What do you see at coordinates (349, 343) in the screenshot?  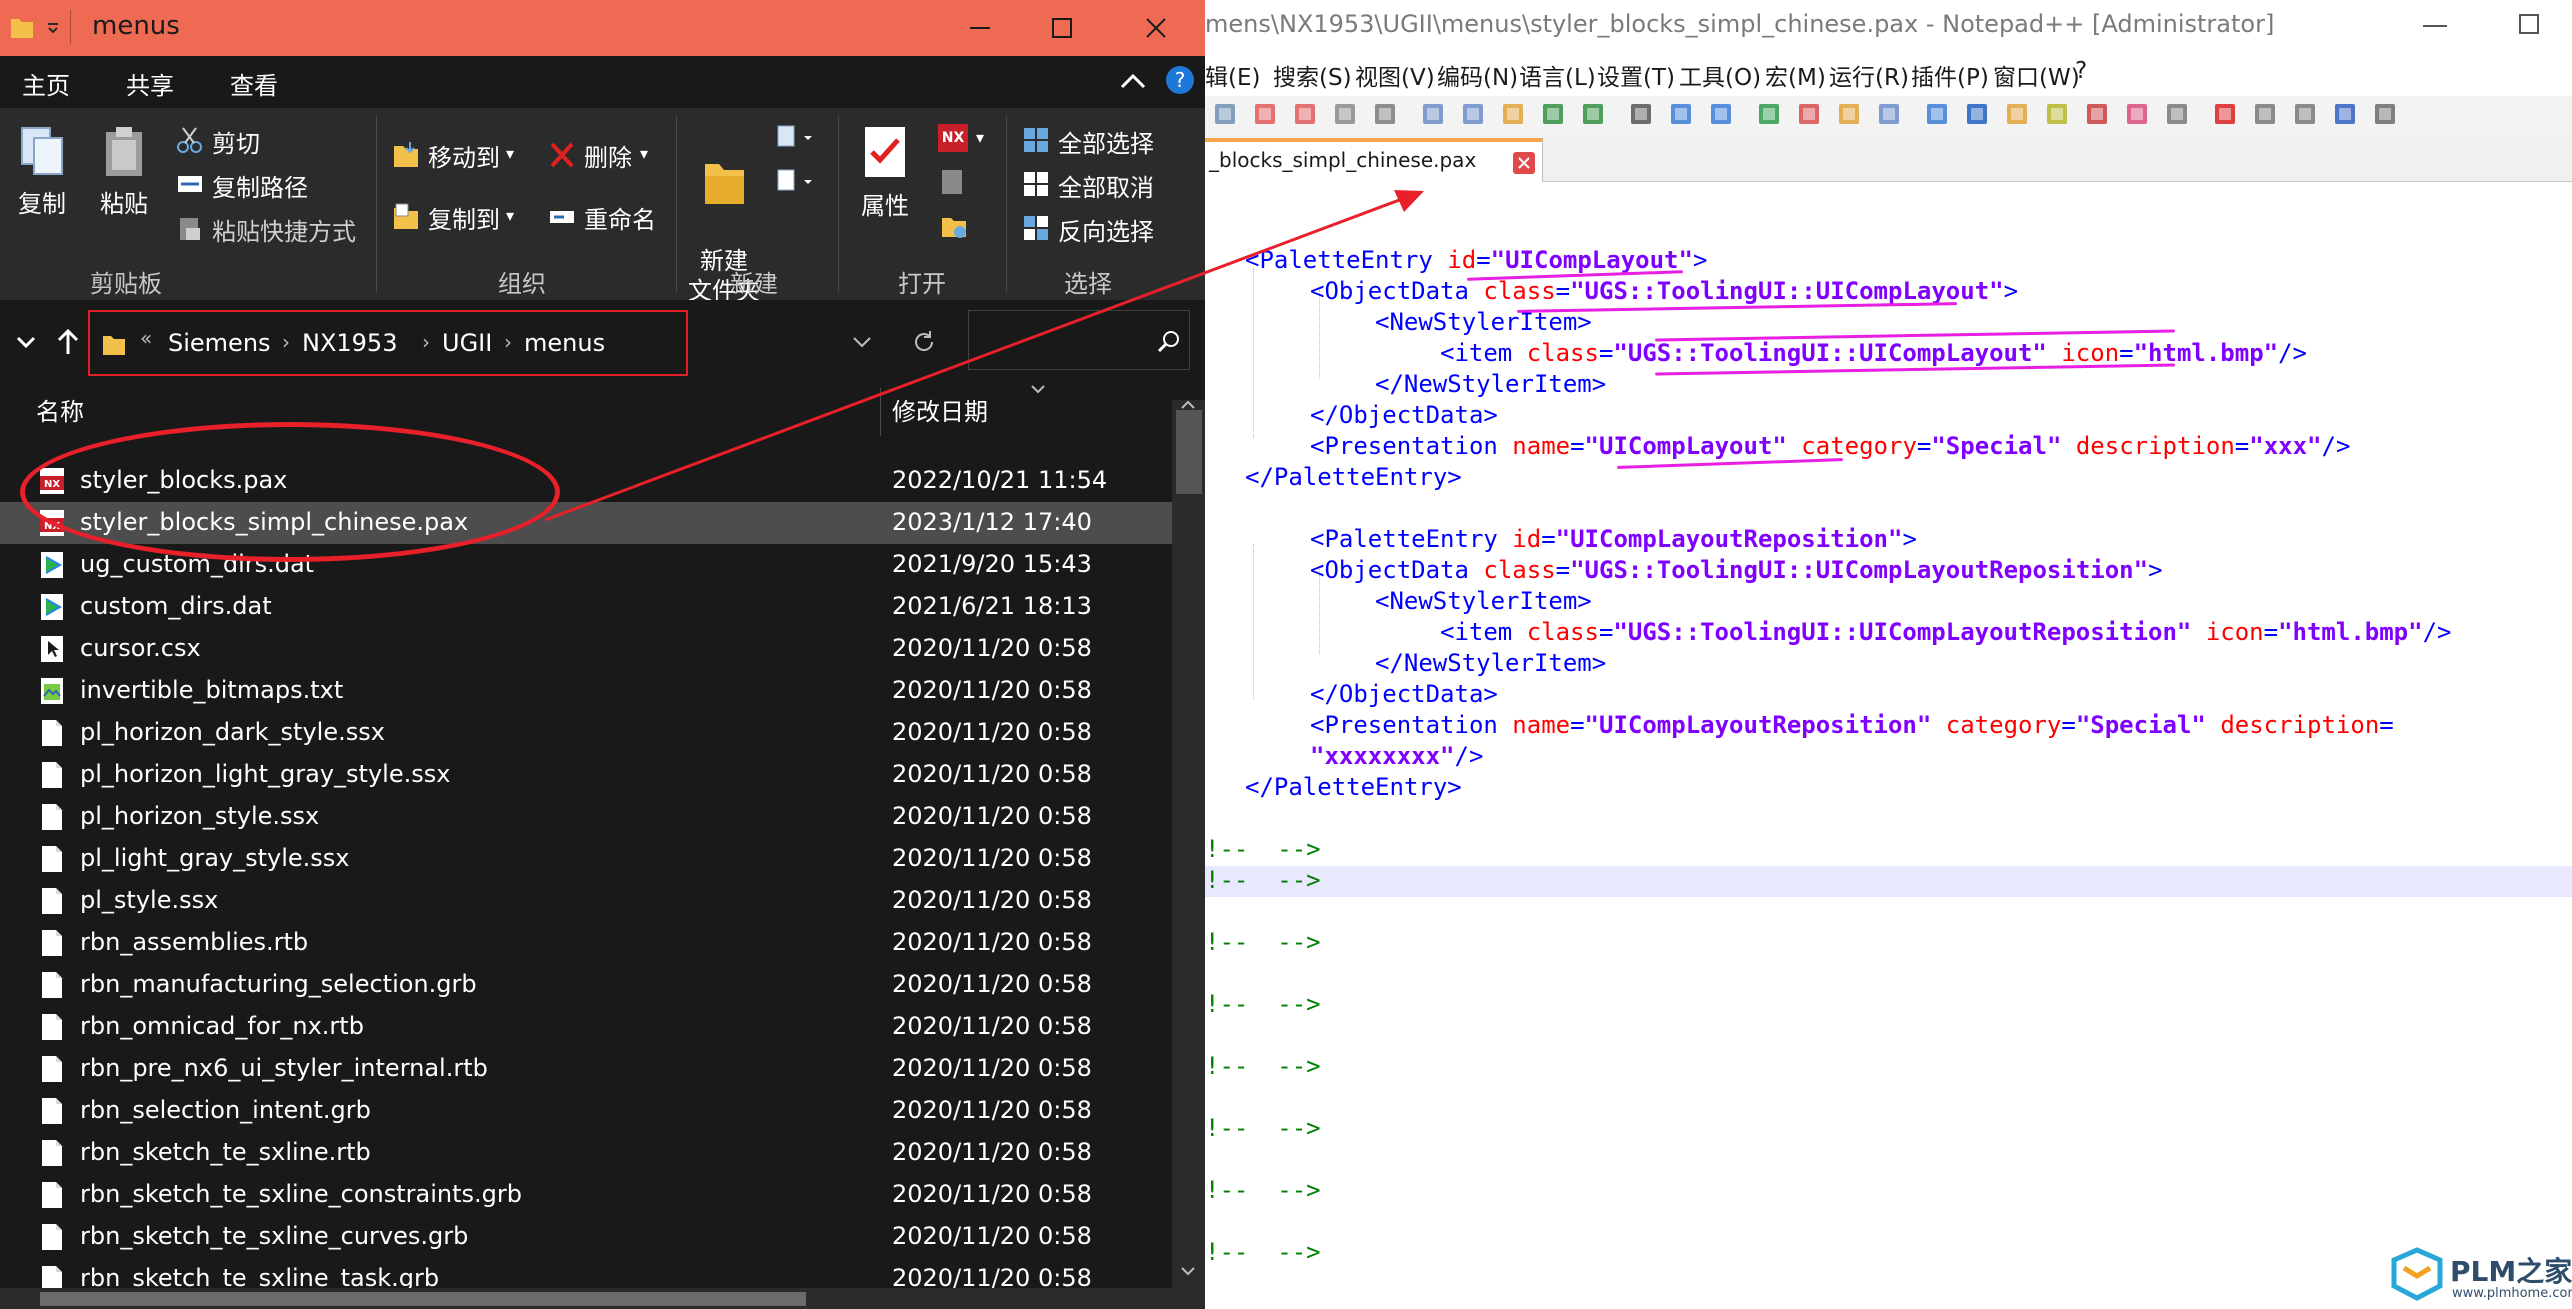 I see `breadcrumb-nx1953: NX1953` at bounding box center [349, 343].